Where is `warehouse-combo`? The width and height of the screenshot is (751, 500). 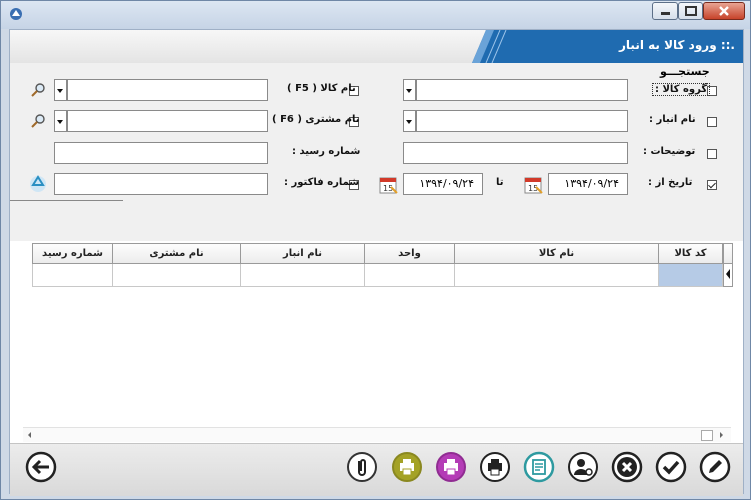 warehouse-combo is located at coordinates (522, 121).